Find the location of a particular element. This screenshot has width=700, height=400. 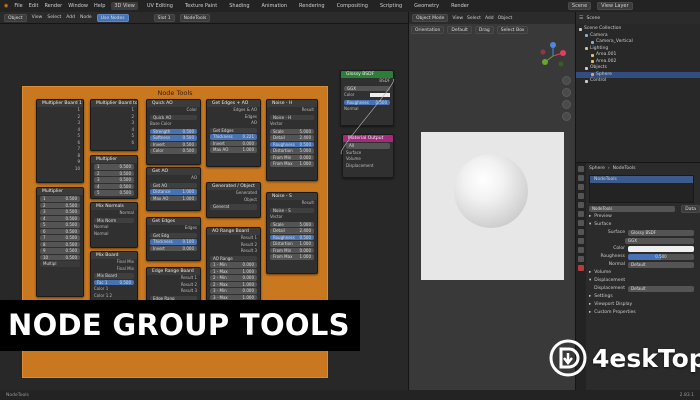

strength-field: Strength 0.500 is located at coordinates (173, 131).